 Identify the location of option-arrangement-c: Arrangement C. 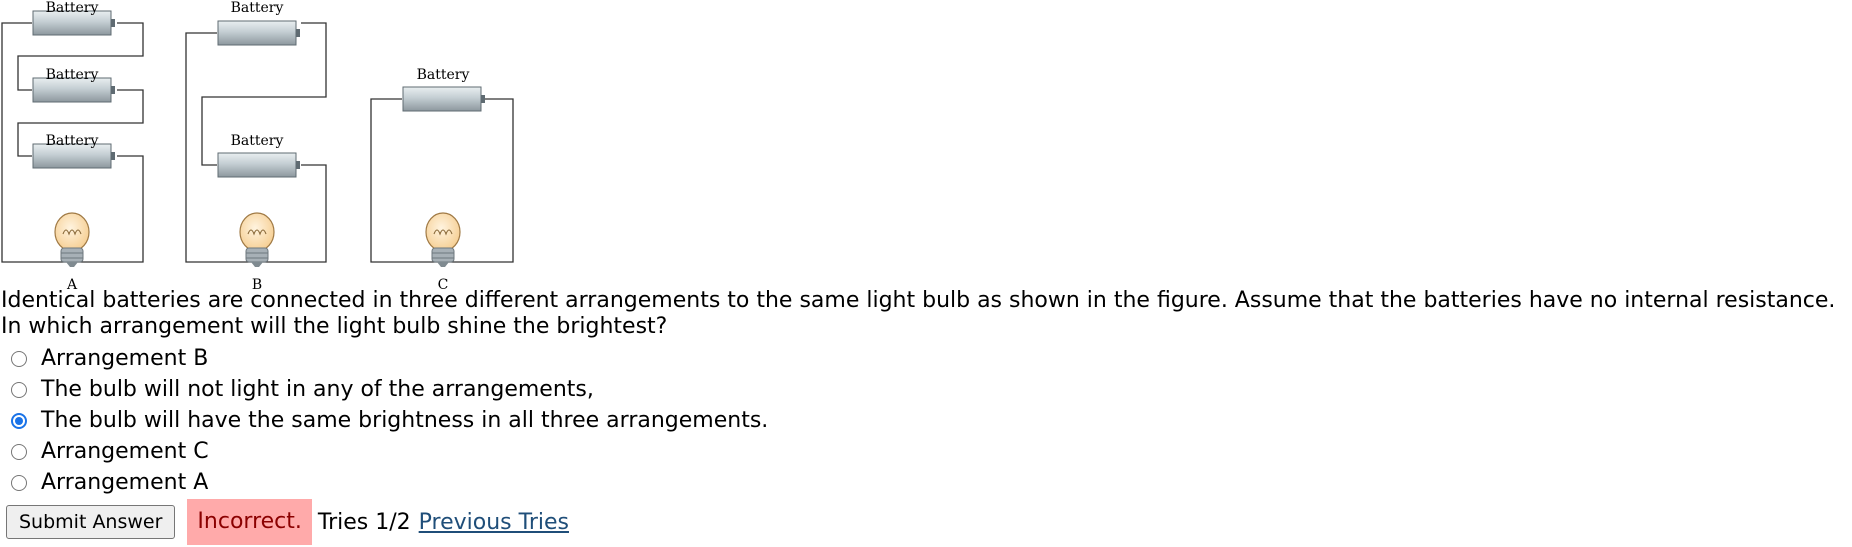
(384, 451).